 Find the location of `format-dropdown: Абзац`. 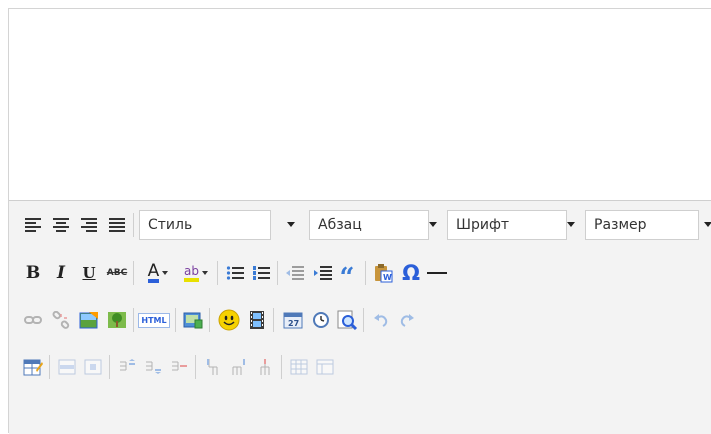

format-dropdown: Абзац is located at coordinates (369, 225).